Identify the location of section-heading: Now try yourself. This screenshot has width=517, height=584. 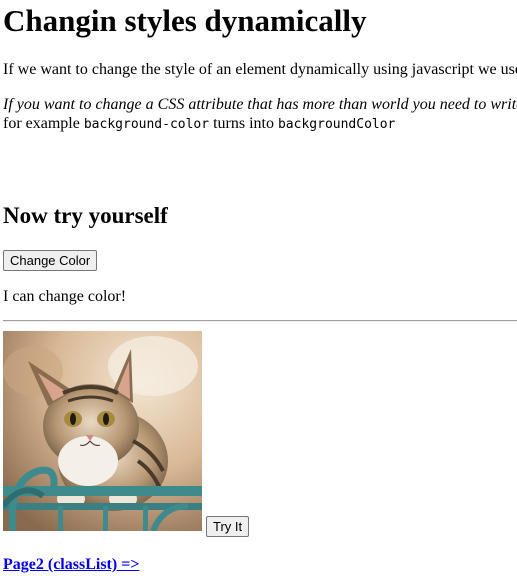
(85, 215).